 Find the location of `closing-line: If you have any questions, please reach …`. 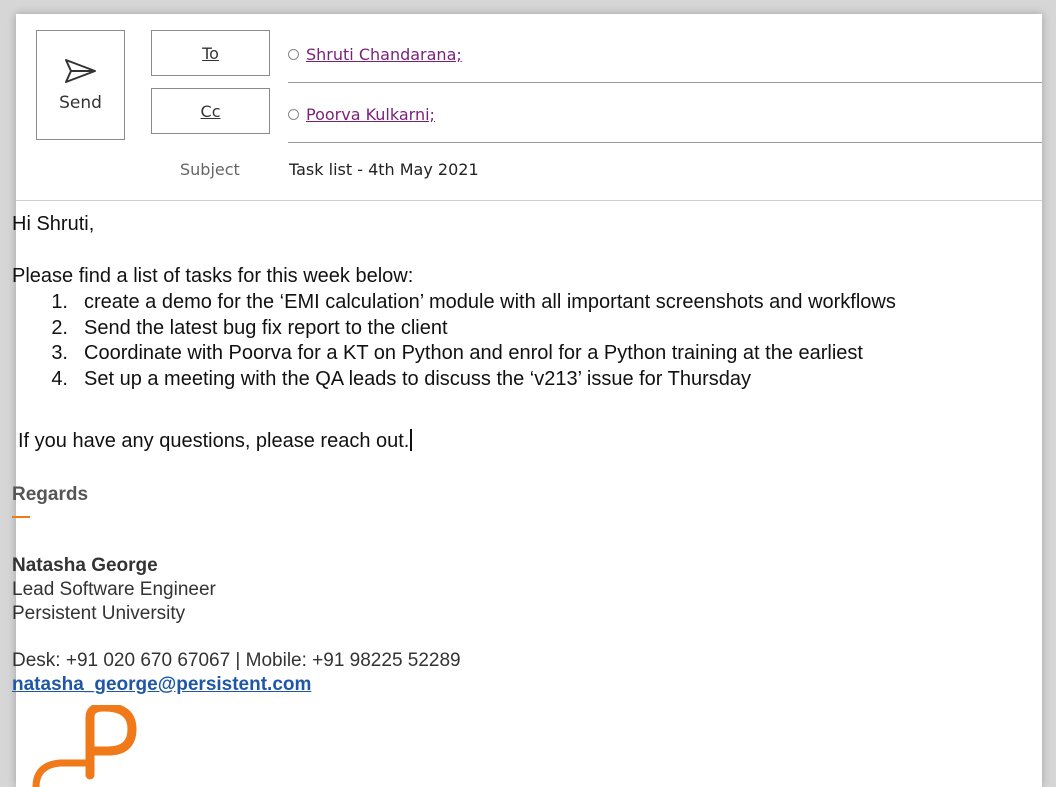

closing-line: If you have any questions, please reach … is located at coordinates (215, 441).